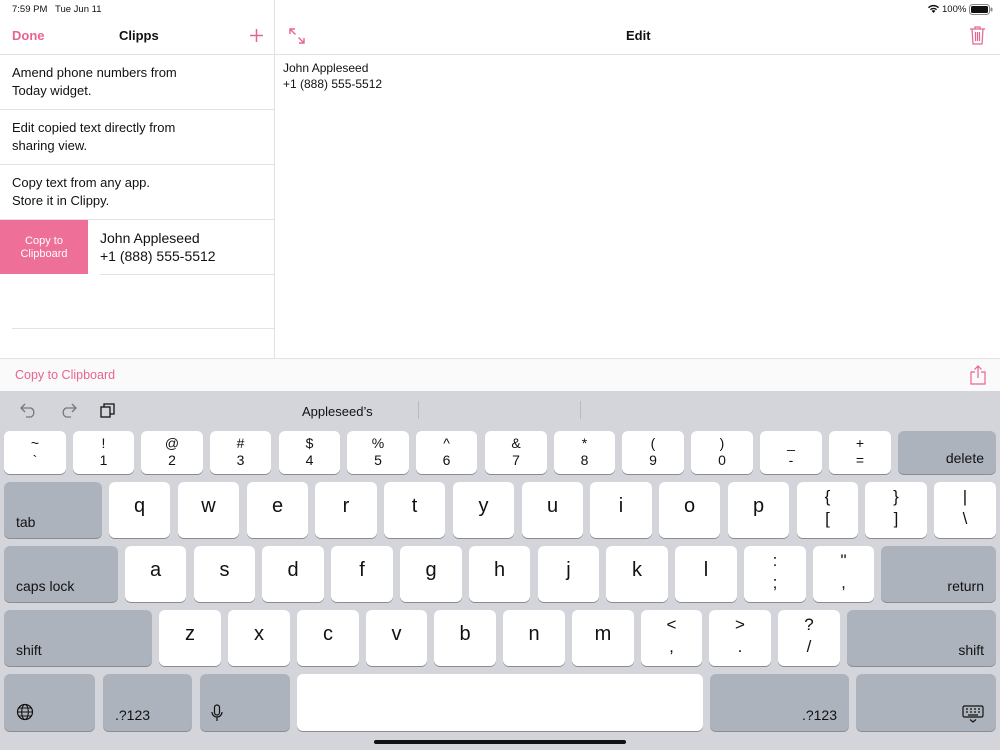 The height and width of the screenshot is (750, 1000). What do you see at coordinates (293, 574) in the screenshot?
I see `key-d: d` at bounding box center [293, 574].